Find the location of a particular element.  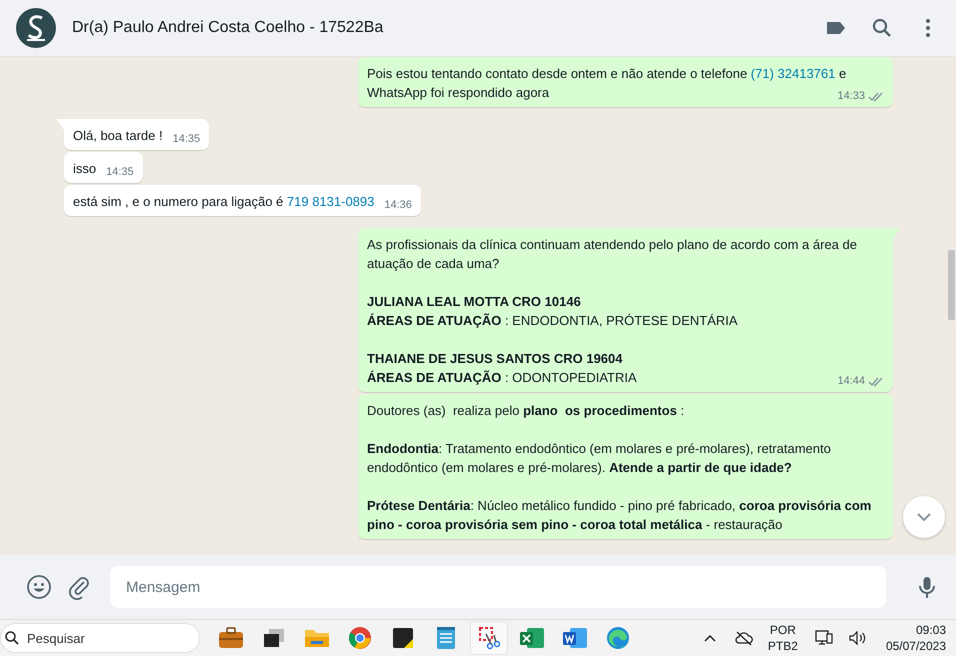

message-text: ÁREAS DE ATUAÇÃO : ENDODONTIA, PRÓTESE DENTÁRIA is located at coordinates (553, 321).